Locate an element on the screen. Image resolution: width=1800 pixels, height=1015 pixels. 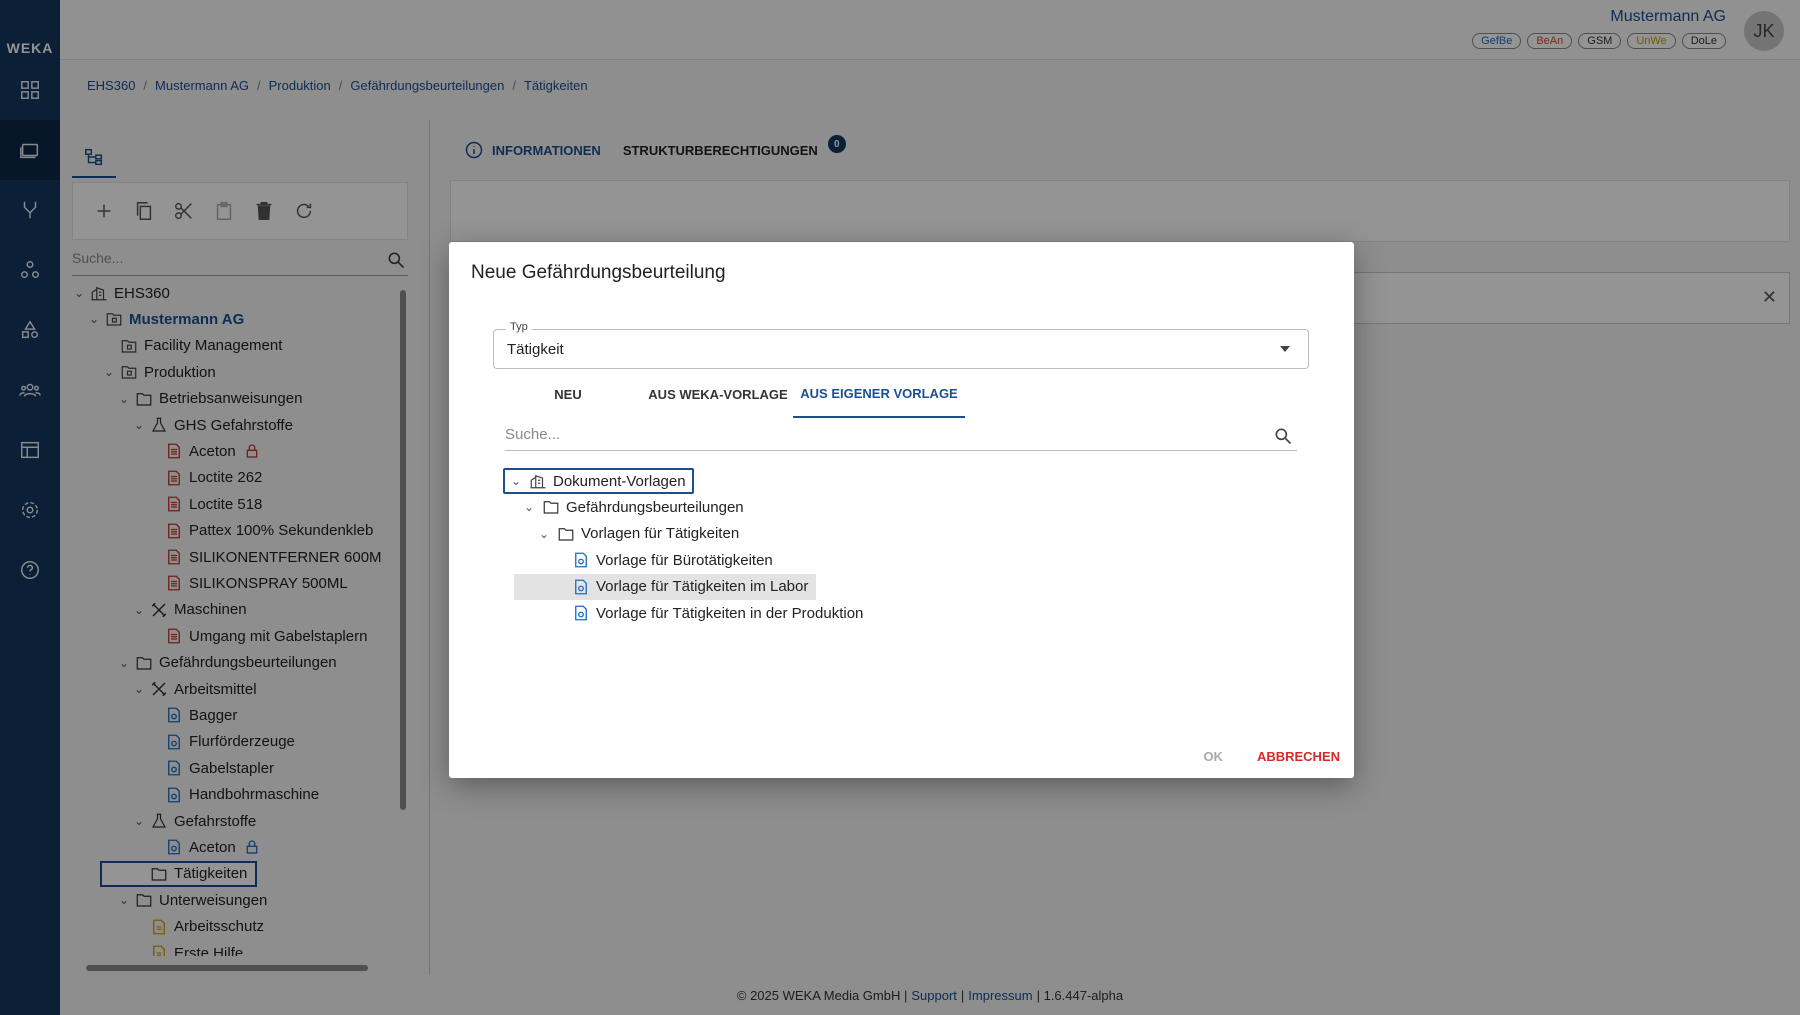
tree-node-label: Vorlage für Bürotätigkeiten is located at coordinates (684, 560).